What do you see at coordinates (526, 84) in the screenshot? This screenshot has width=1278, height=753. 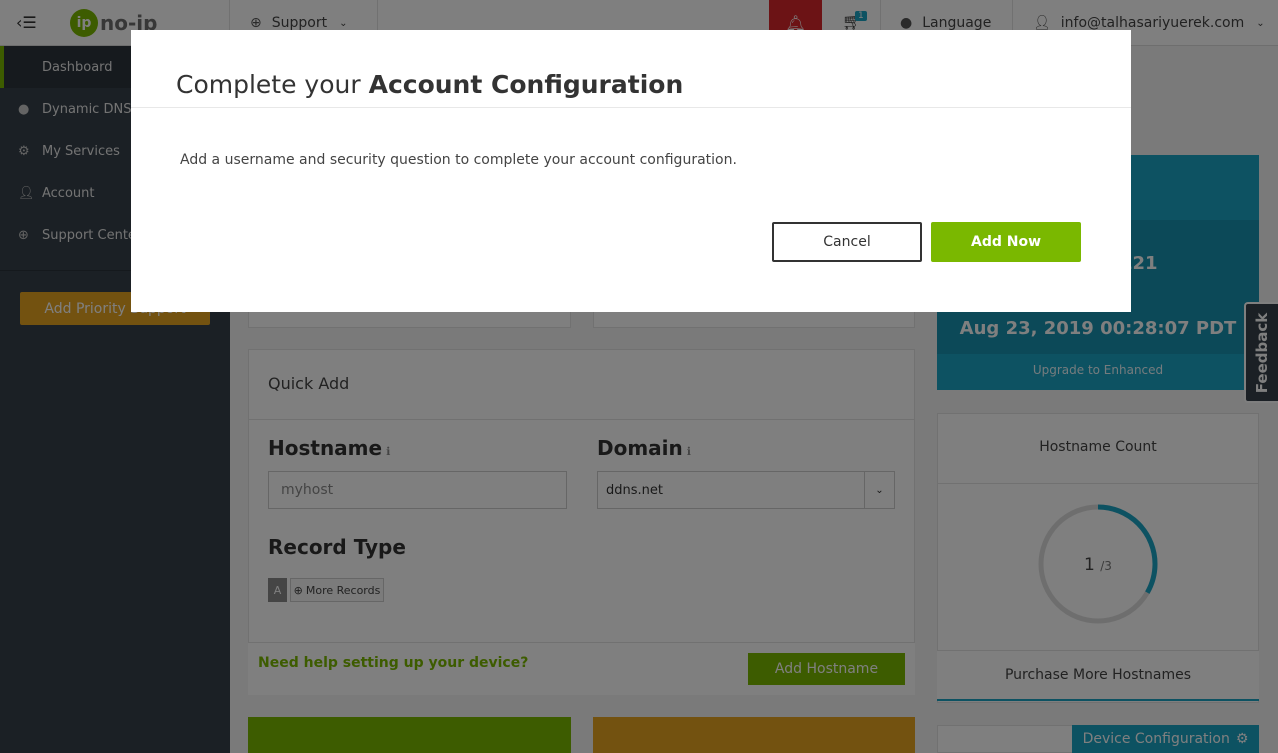 I see `modal-title-bold: Account Configuration` at bounding box center [526, 84].